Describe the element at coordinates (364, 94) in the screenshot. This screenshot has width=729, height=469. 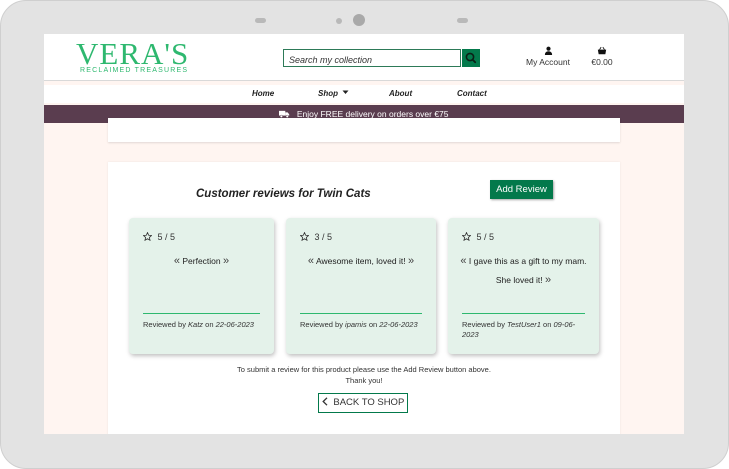
I see `main-nav: Home Shop About Contact` at that location.